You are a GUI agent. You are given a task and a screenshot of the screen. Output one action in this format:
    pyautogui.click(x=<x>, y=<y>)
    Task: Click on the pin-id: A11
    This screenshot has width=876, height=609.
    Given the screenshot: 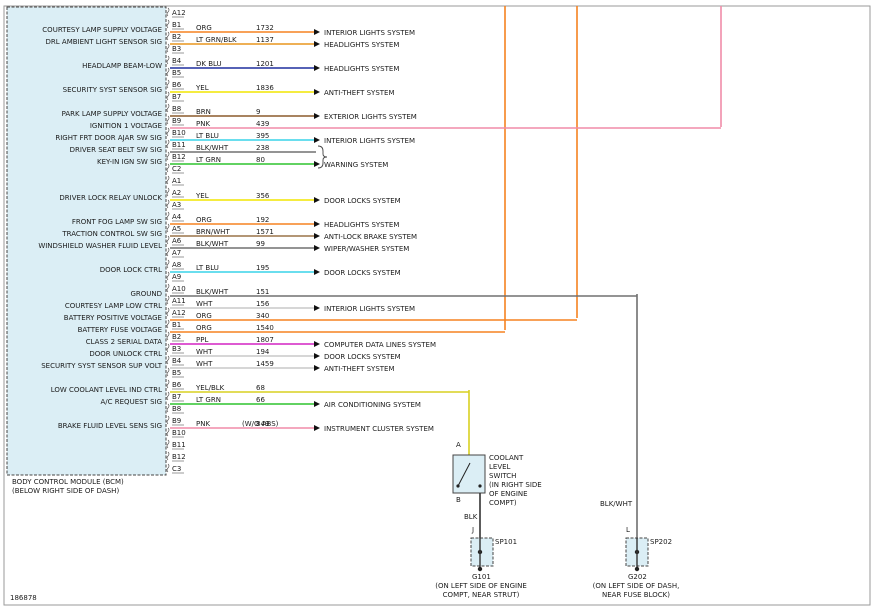 What is the action you would take?
    pyautogui.click(x=179, y=301)
    